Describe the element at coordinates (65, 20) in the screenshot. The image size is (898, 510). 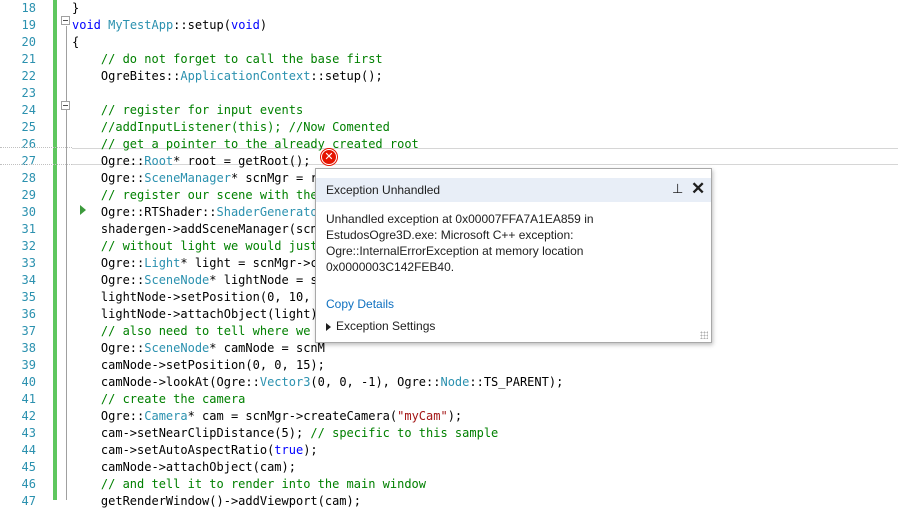
I see `collapse-toggle-setup` at that location.